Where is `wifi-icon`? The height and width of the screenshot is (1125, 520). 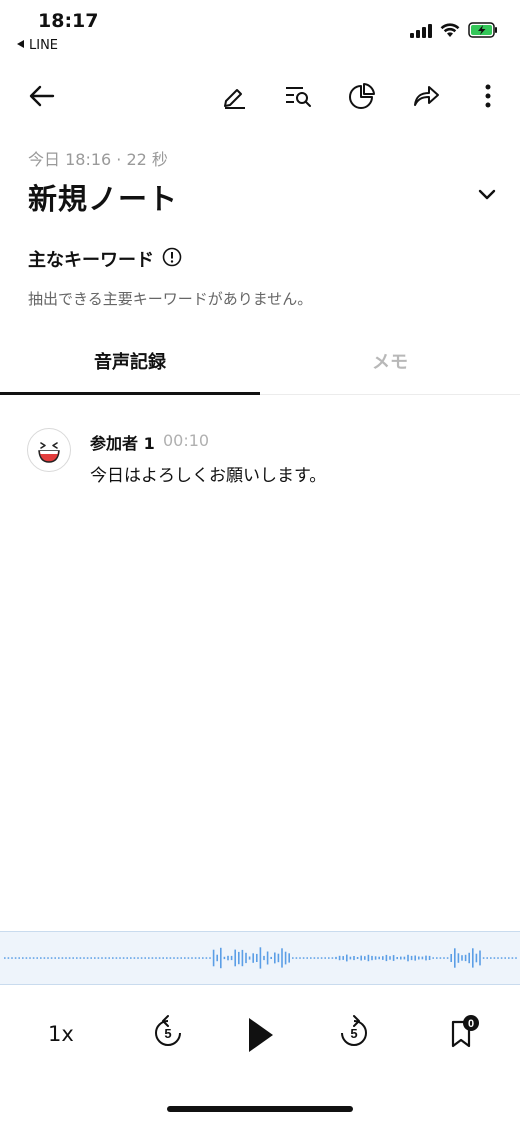 wifi-icon is located at coordinates (450, 32).